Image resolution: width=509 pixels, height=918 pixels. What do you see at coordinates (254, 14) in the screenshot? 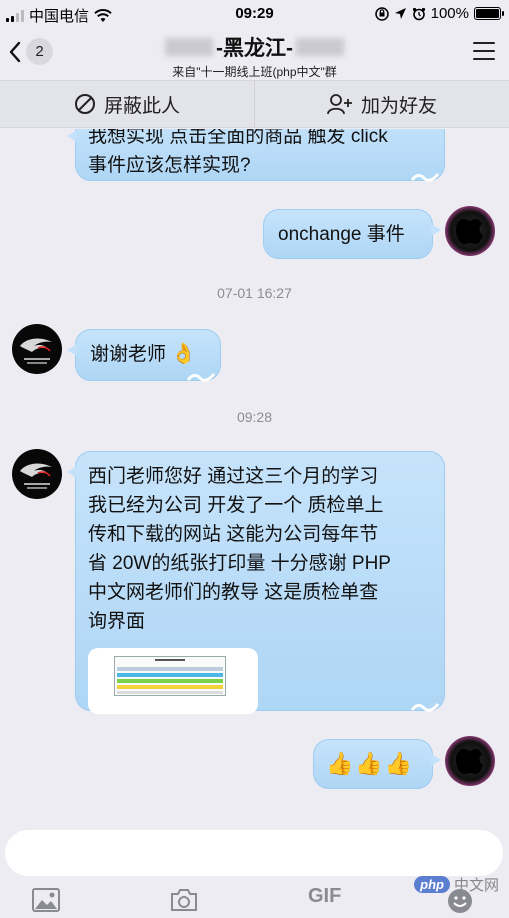
I see `status-bar: 中国电信 09:29 100%` at bounding box center [254, 14].